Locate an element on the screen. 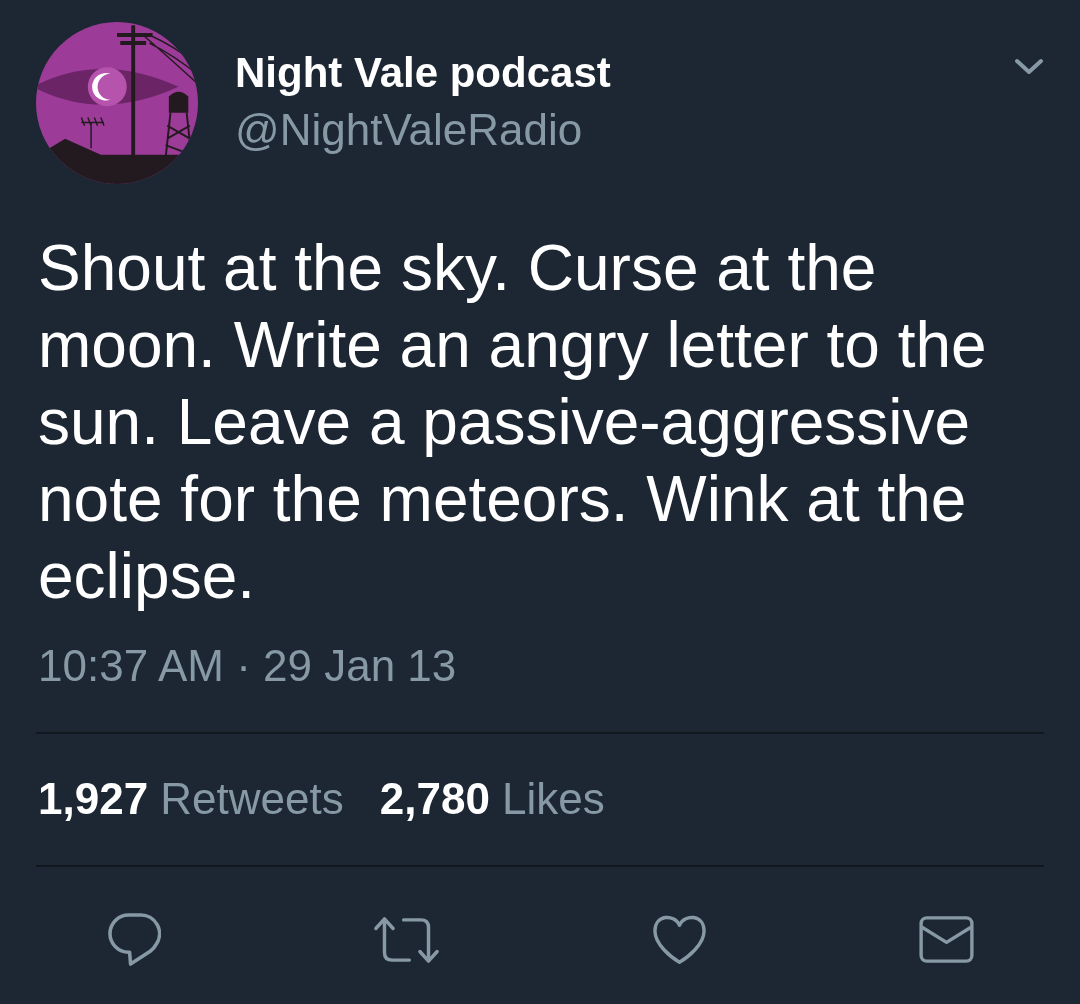 This screenshot has height=1004, width=1080. chevron-down-icon is located at coordinates (1029, 67).